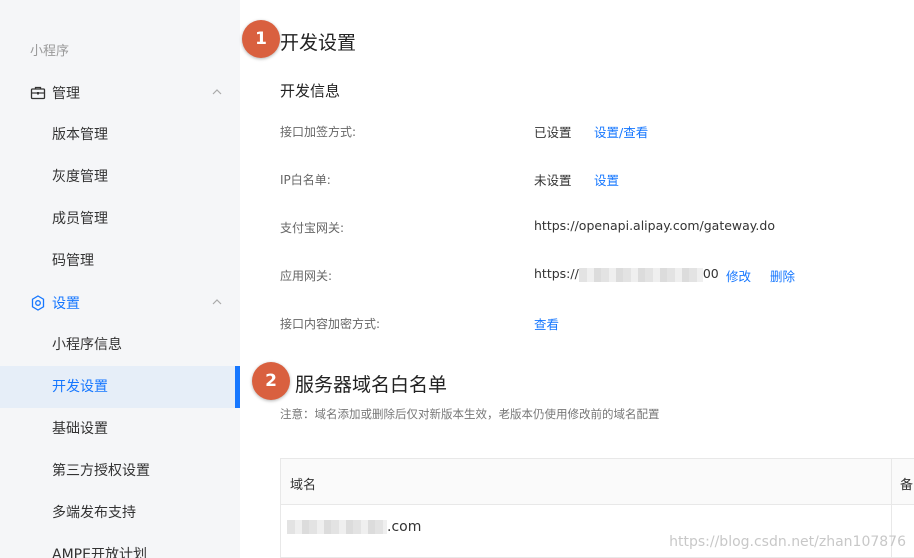 This screenshot has height=558, width=914. Describe the element at coordinates (606, 179) in the screenshot. I see `ip-whitelist-settings-link: 设置` at that location.